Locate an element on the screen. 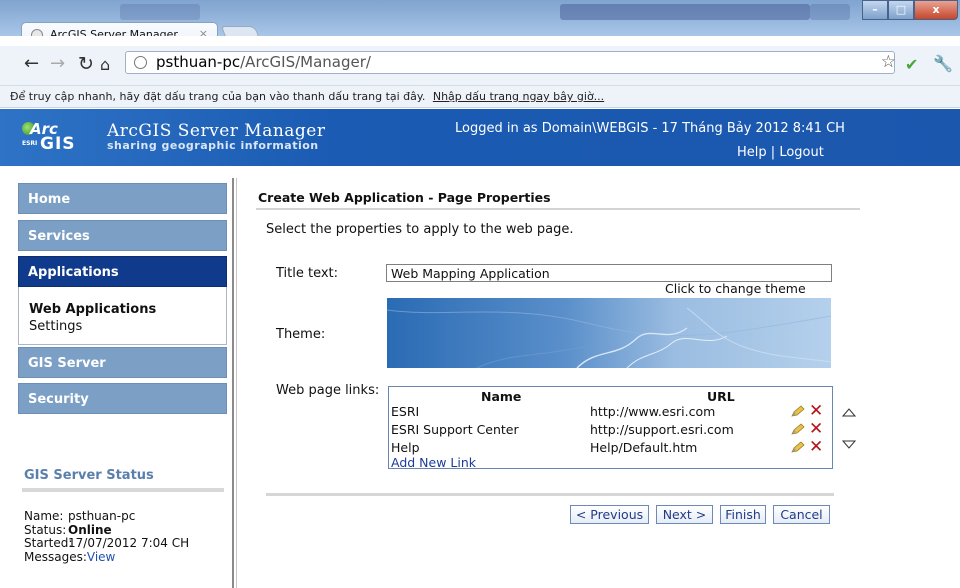 The image size is (960, 588). theme-hint: Click to change theme is located at coordinates (735, 288).